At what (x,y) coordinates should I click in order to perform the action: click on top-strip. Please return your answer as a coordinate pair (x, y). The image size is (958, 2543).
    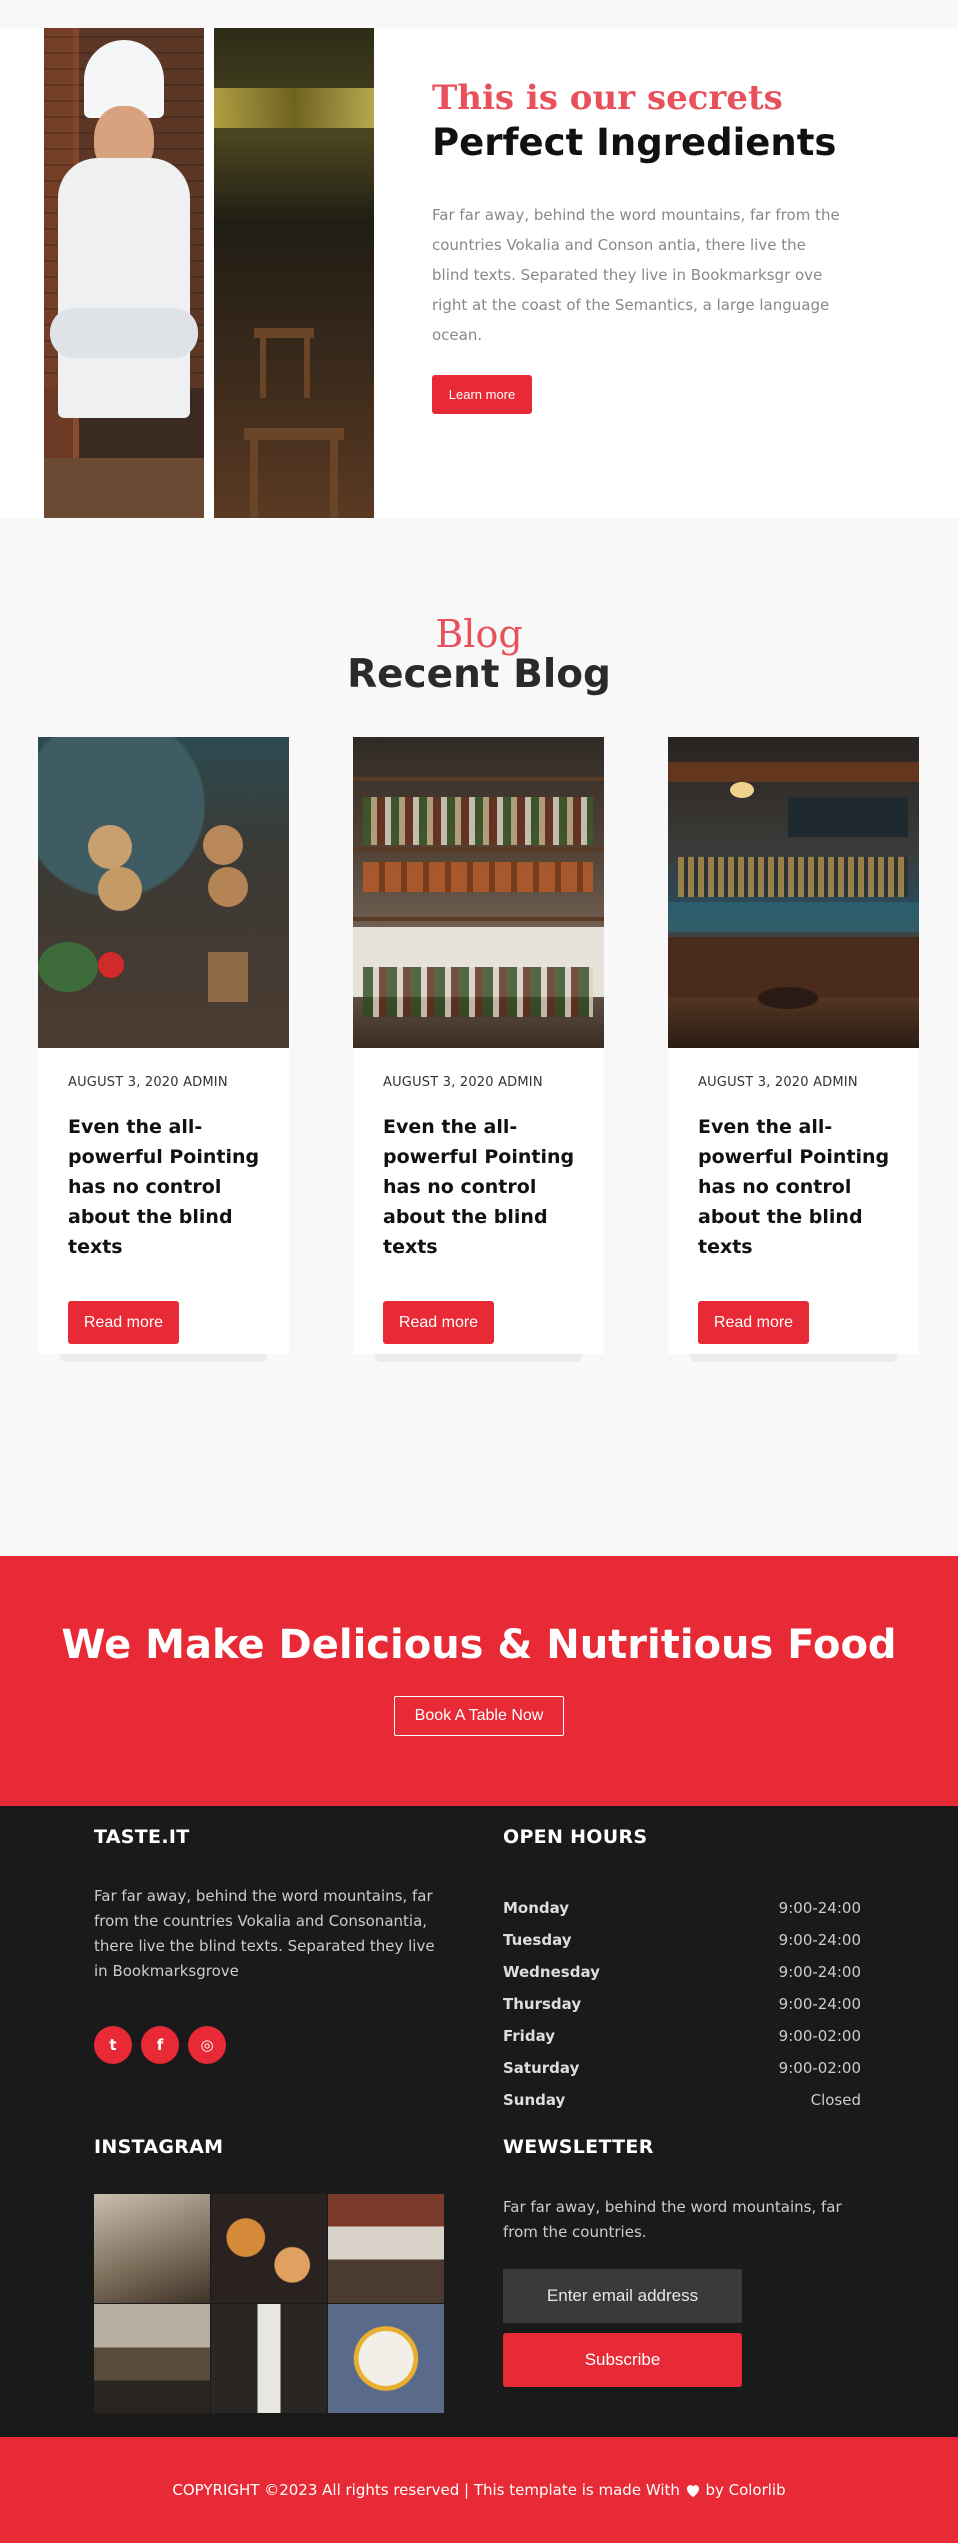
    Looking at the image, I should click on (479, 14).